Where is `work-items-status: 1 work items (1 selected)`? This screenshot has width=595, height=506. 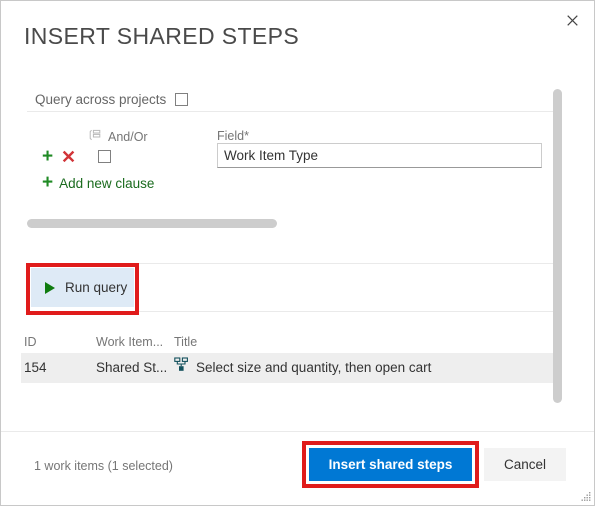
work-items-status: 1 work items (1 selected) is located at coordinates (103, 466).